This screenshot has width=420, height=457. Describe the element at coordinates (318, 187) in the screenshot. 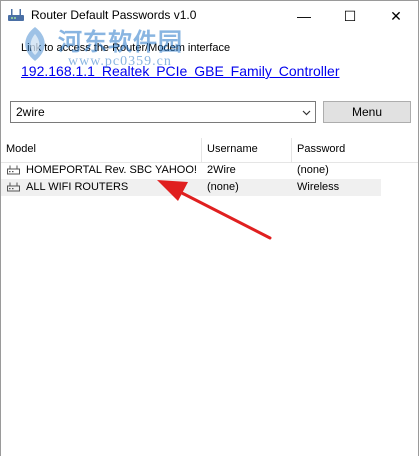

I see `cell-password: Wireless` at that location.